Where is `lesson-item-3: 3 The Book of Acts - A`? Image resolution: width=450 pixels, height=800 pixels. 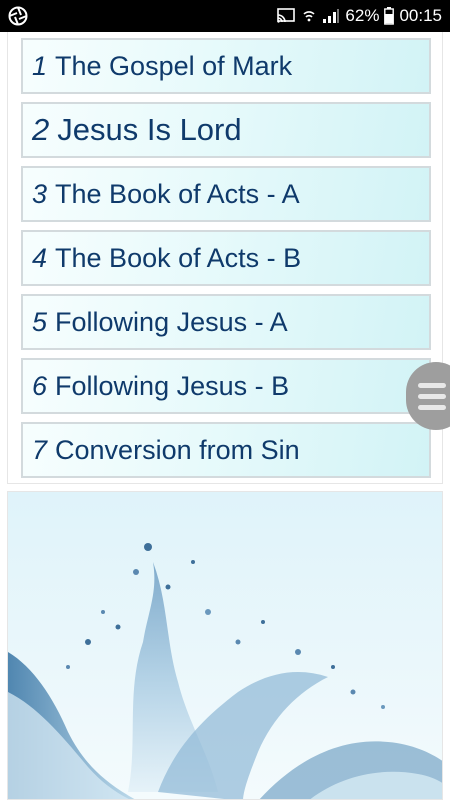
lesson-item-3: 3 The Book of Acts - A is located at coordinates (226, 194).